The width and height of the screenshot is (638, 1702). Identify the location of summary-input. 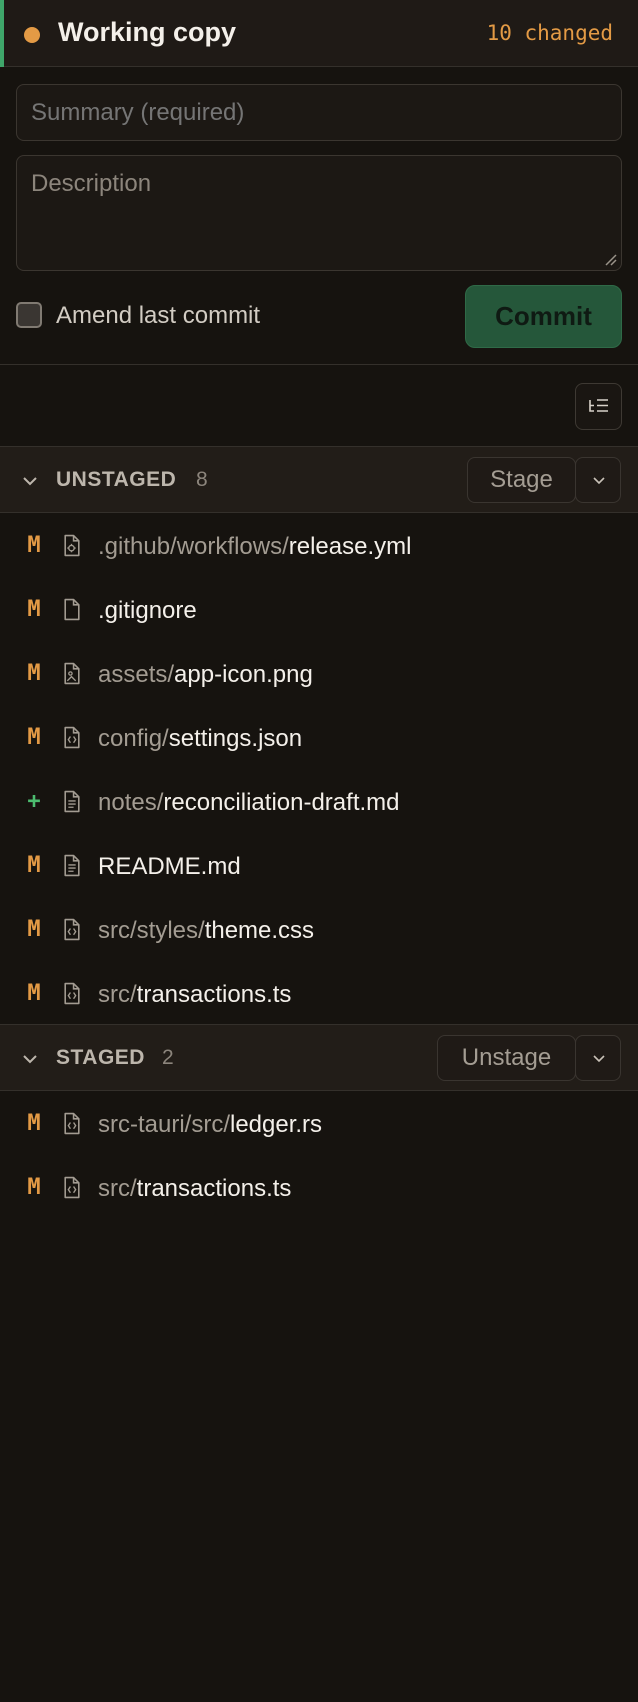
(319, 112).